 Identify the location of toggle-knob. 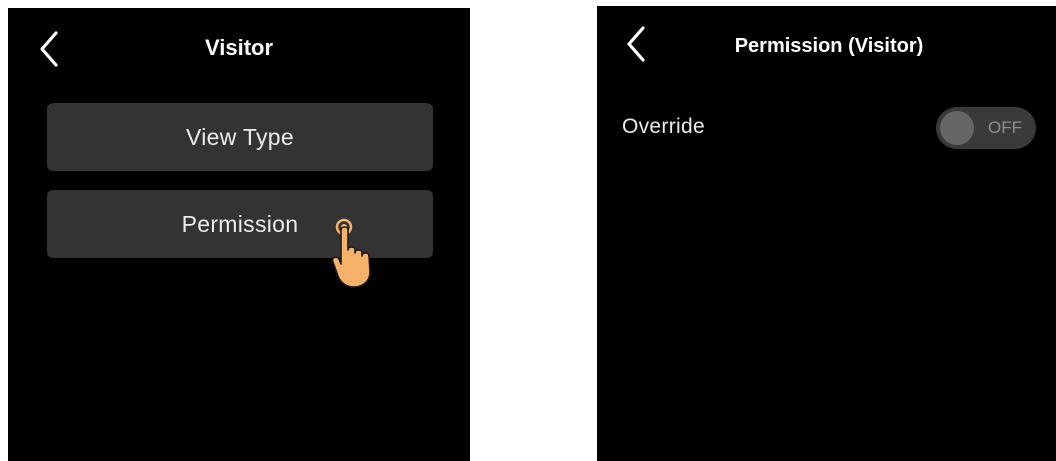
(957, 128).